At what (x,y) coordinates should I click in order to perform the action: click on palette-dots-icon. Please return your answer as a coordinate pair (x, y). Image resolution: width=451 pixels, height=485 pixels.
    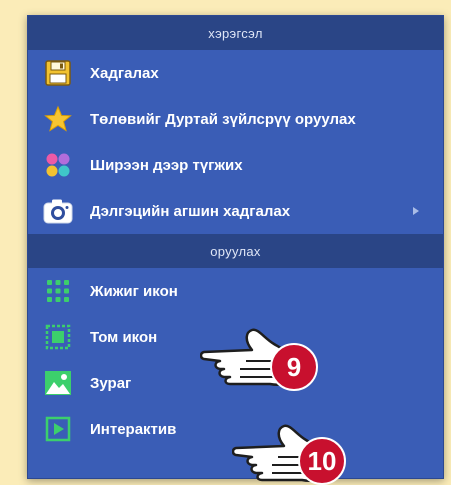
    Looking at the image, I should click on (58, 165).